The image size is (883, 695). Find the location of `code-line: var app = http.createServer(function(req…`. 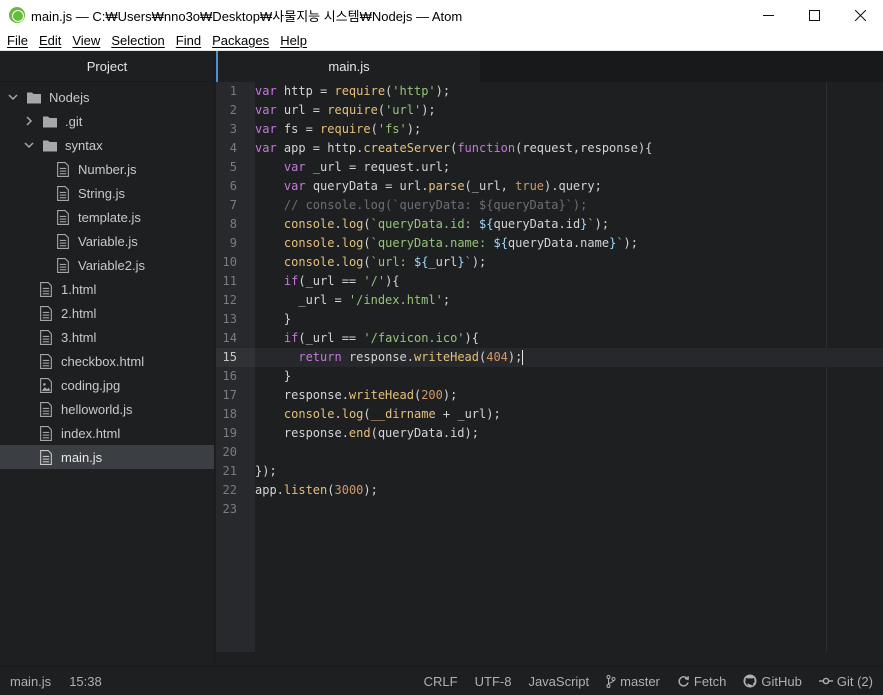

code-line: var app = http.createServer(function(req… is located at coordinates (569, 148).